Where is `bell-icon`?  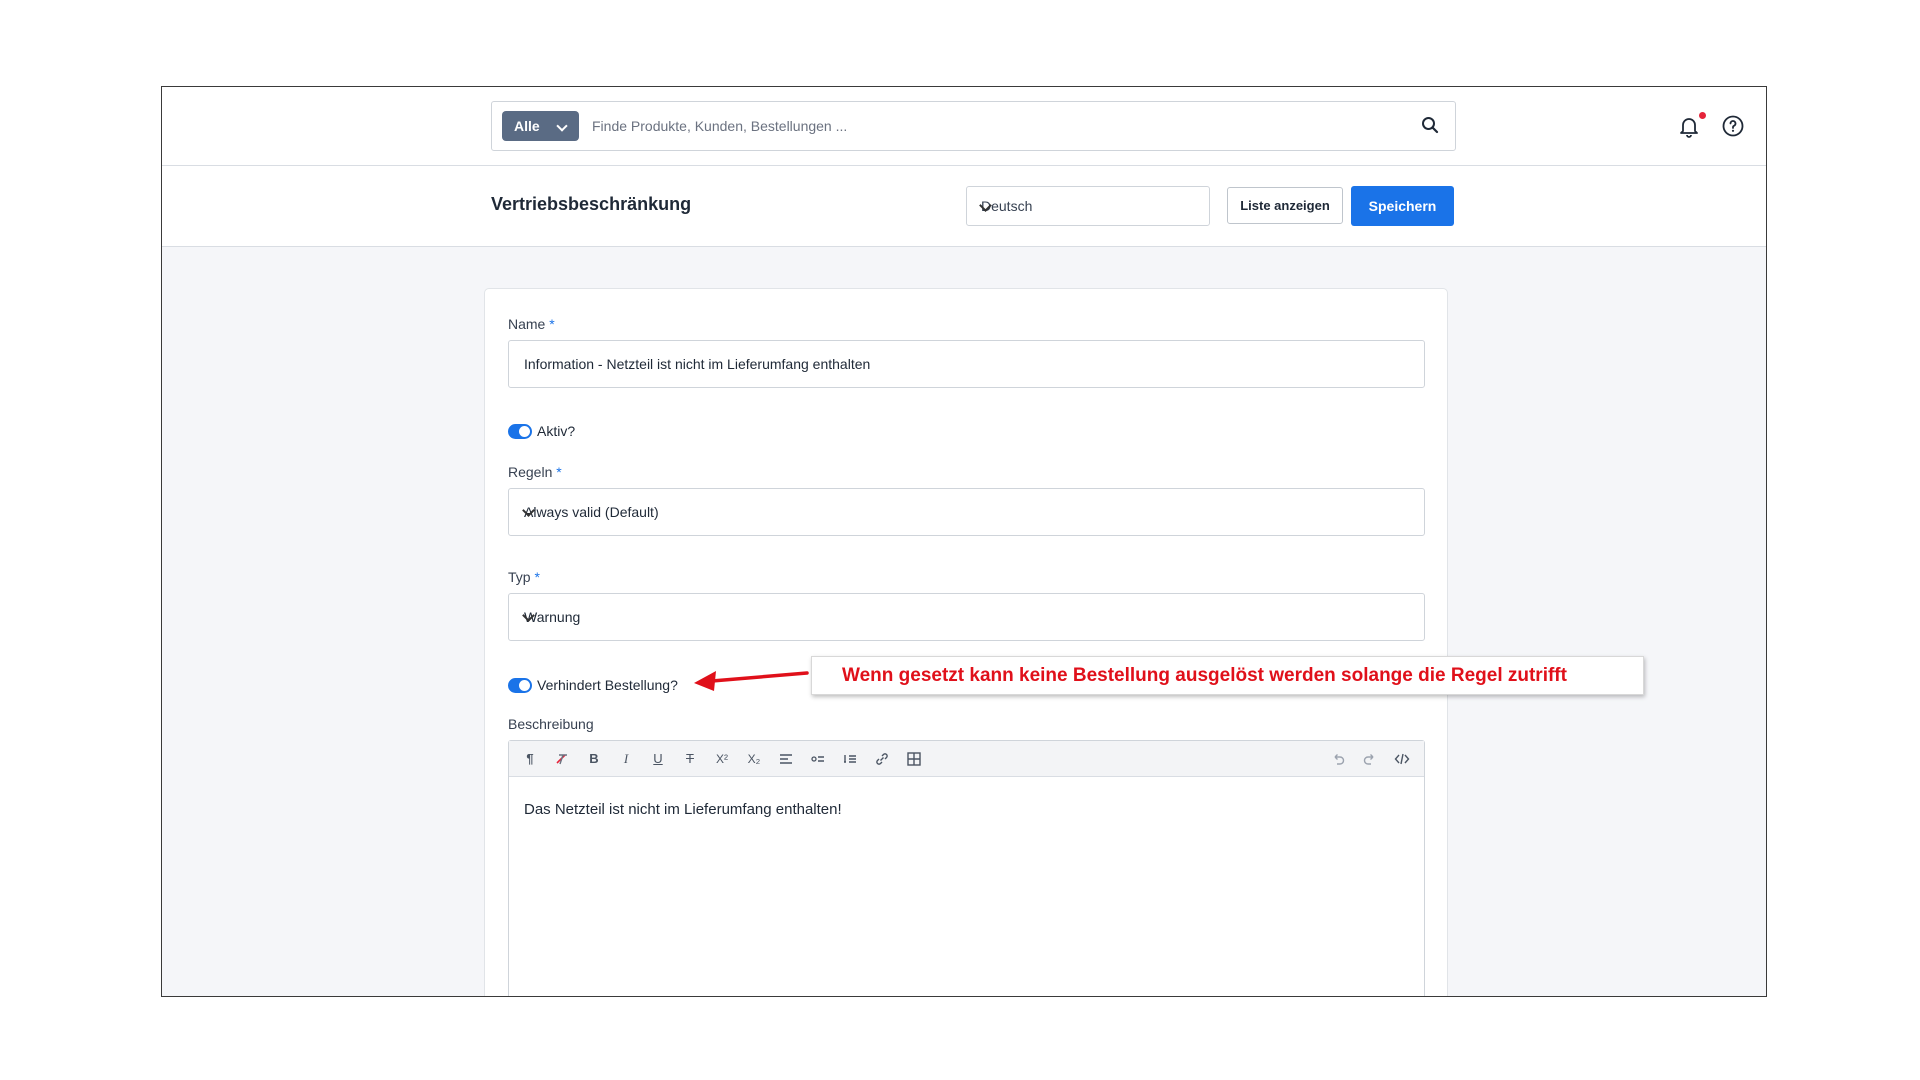
bell-icon is located at coordinates (1689, 126).